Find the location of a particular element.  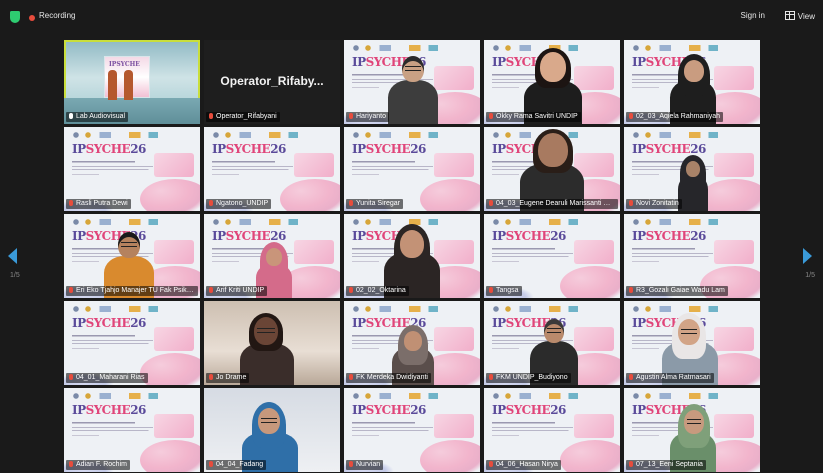

participant-name-label: 02_02_Oktarina is located at coordinates (377, 291).